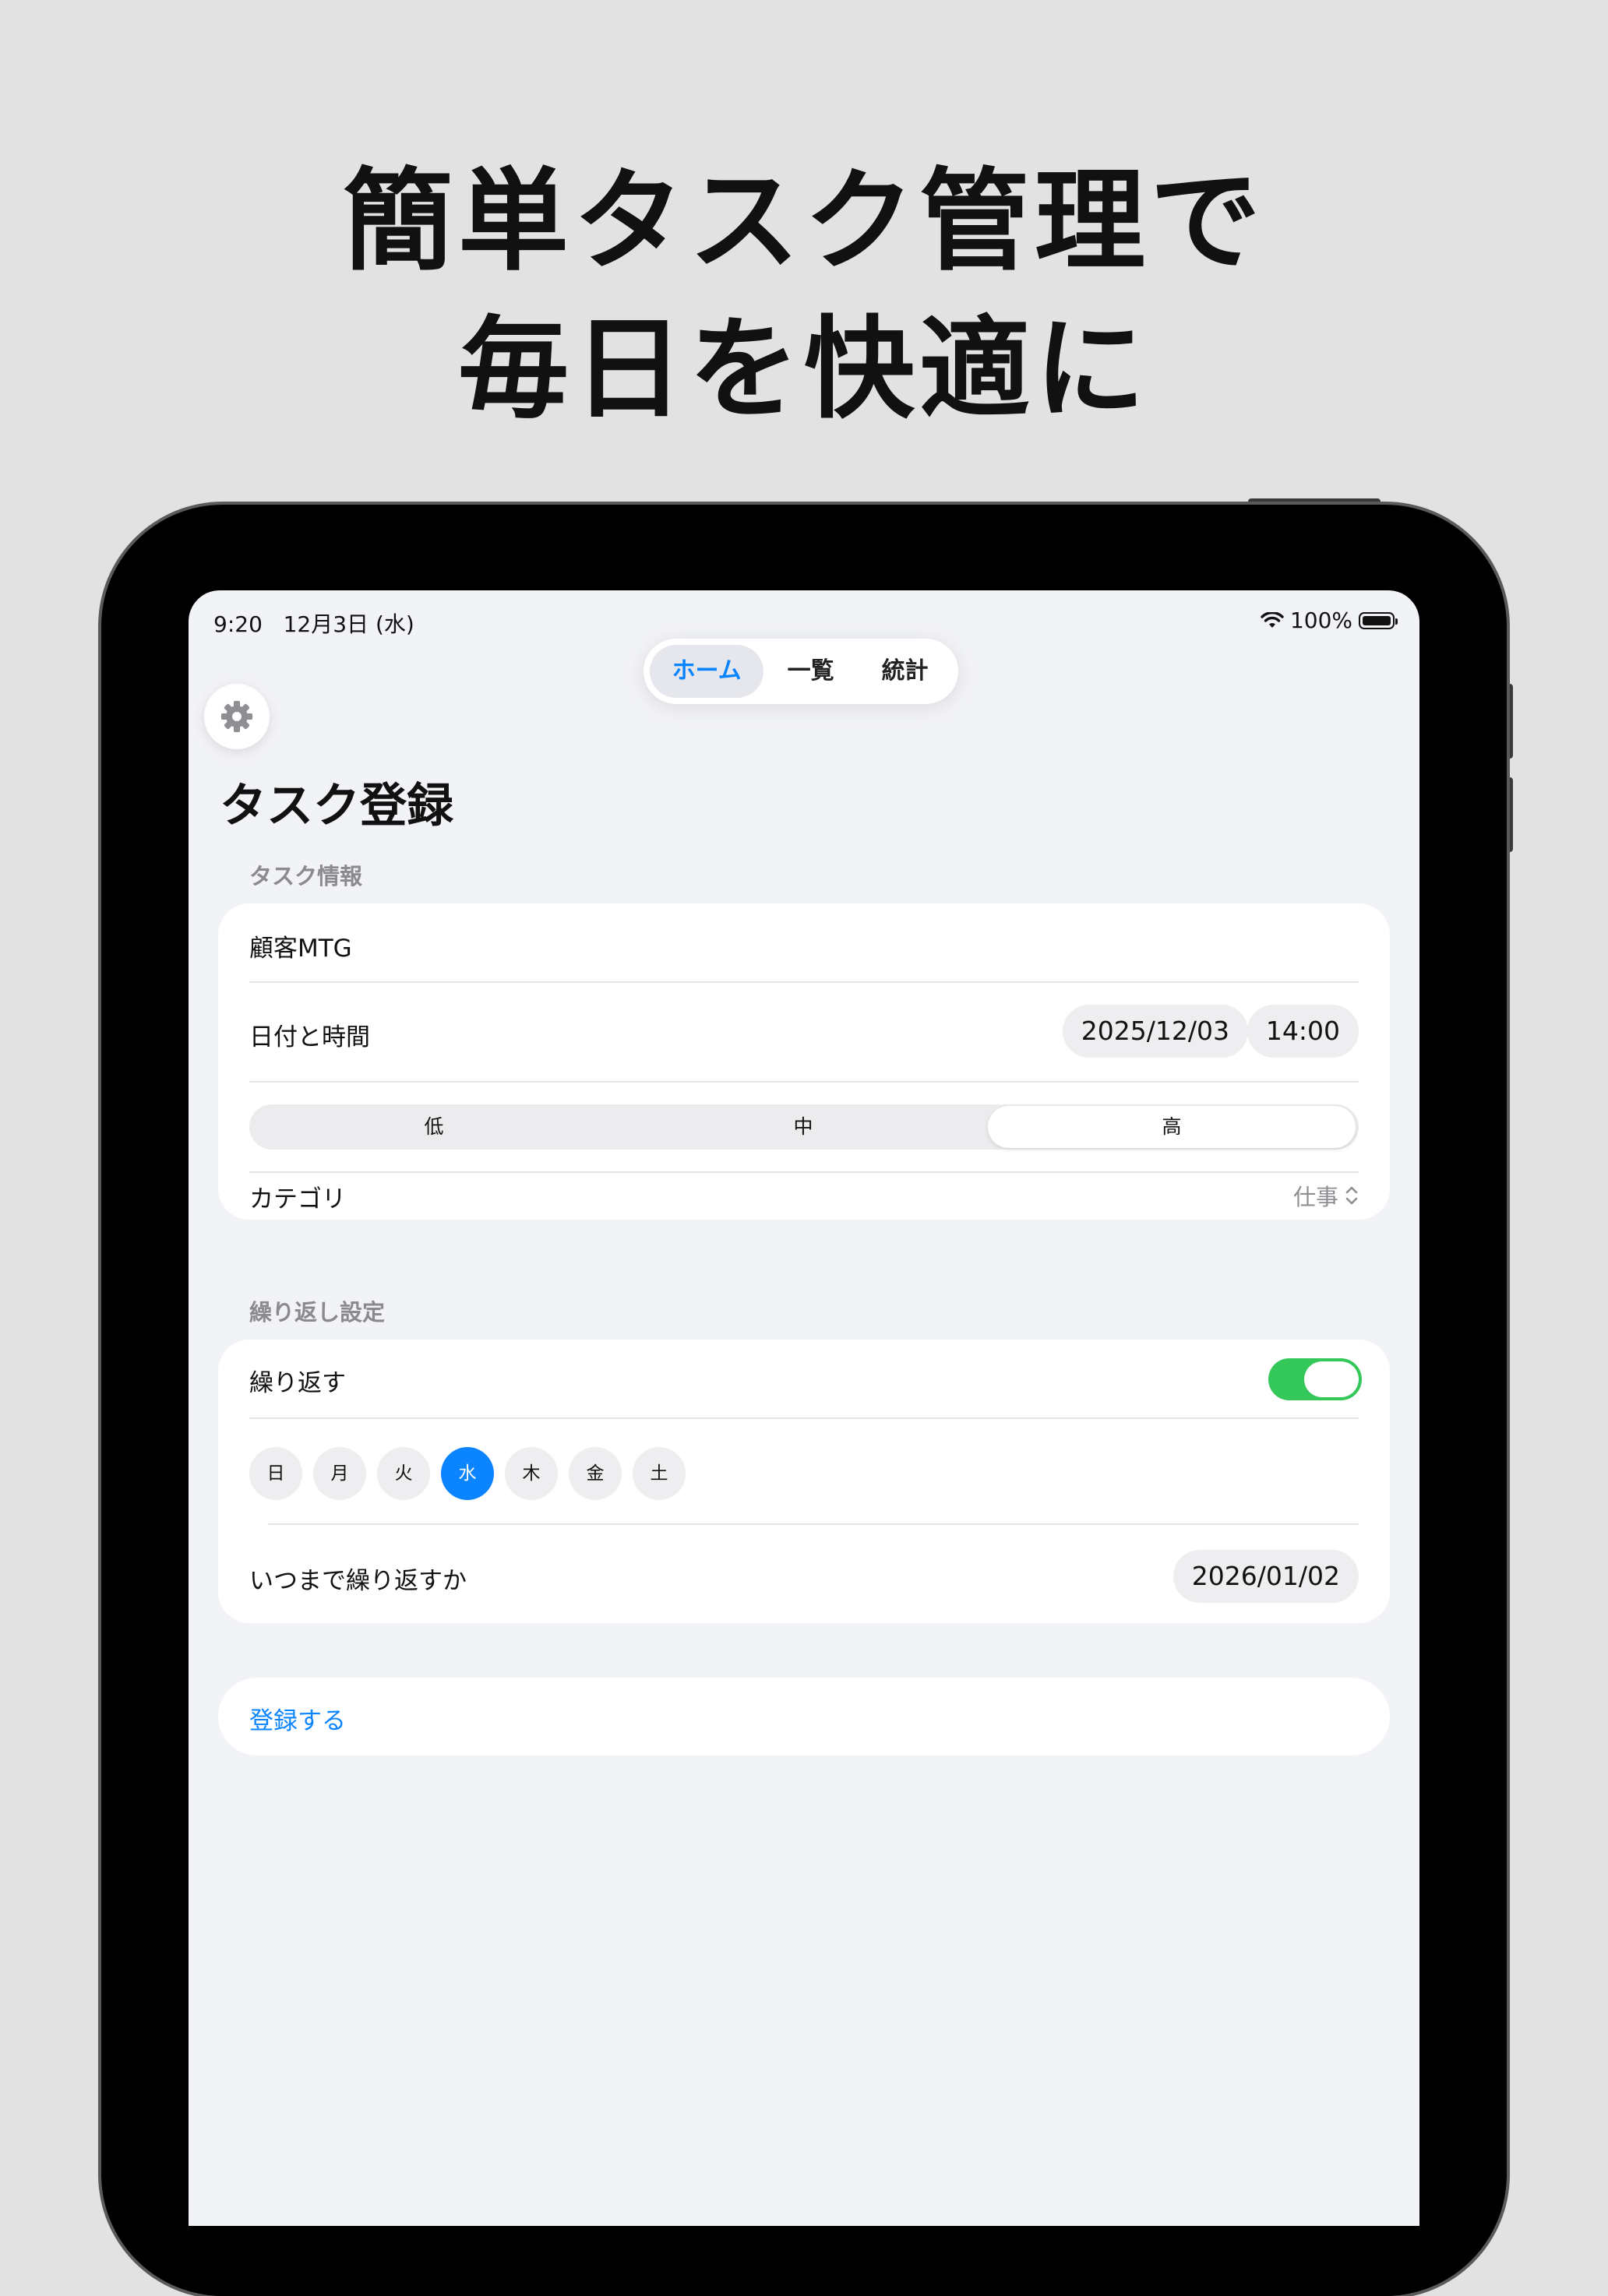  I want to click on chevron-up-down-icon, so click(1351, 1195).